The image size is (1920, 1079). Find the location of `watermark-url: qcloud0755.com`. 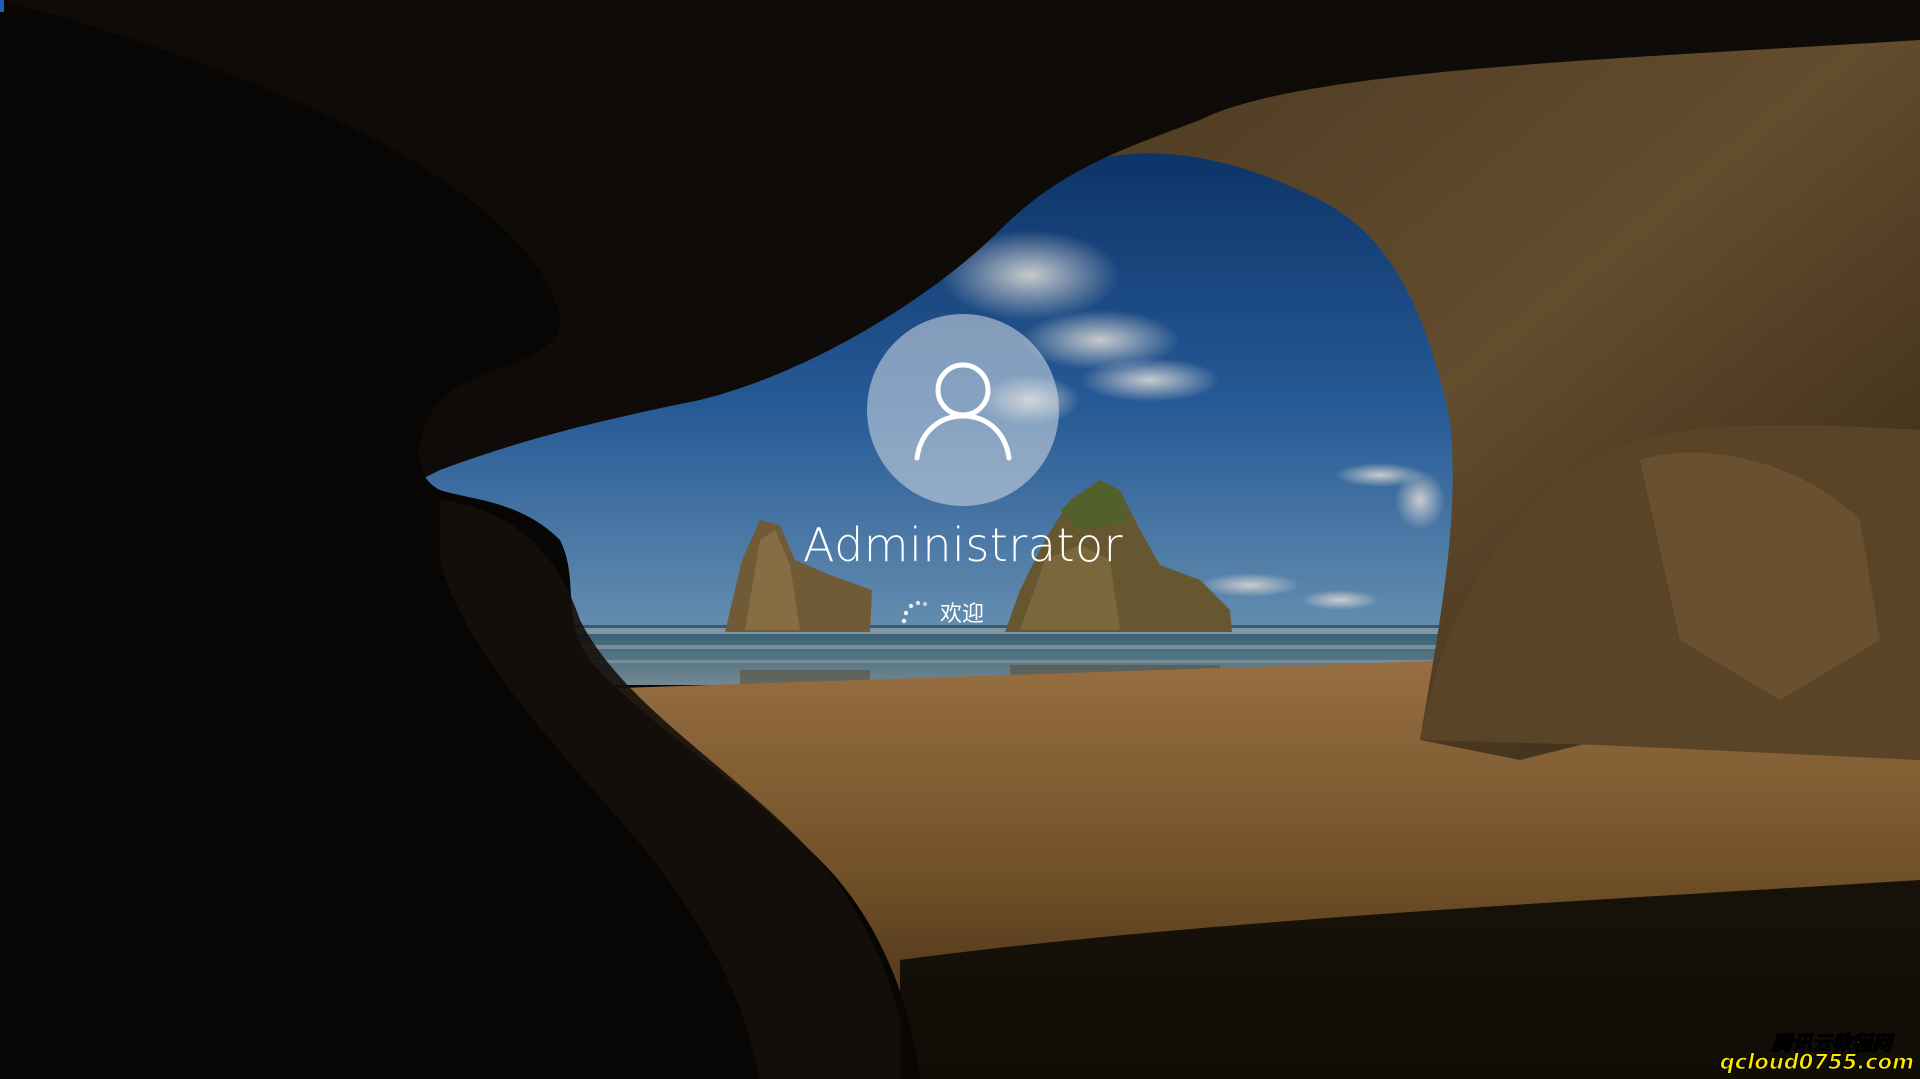

watermark-url: qcloud0755.com is located at coordinates (1816, 1062).